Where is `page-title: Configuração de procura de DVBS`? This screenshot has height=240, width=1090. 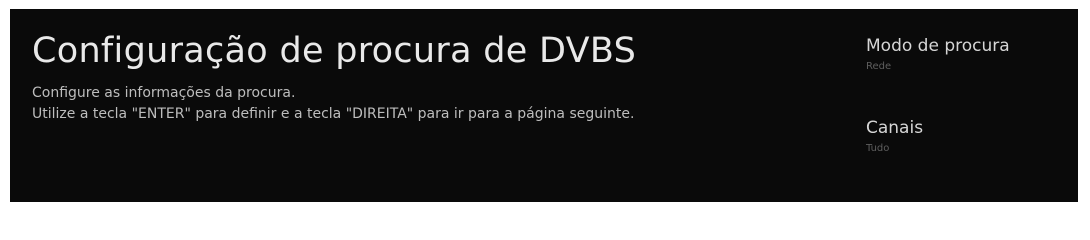
page-title: Configuração de procura de DVBS is located at coordinates (334, 51).